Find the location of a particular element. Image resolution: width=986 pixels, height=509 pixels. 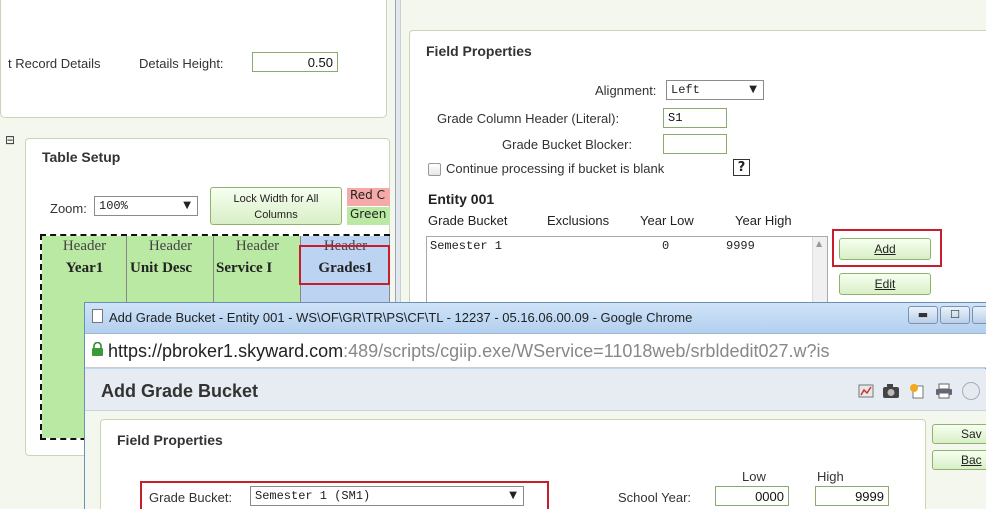

details-height-label: Details Height: is located at coordinates (181, 63).